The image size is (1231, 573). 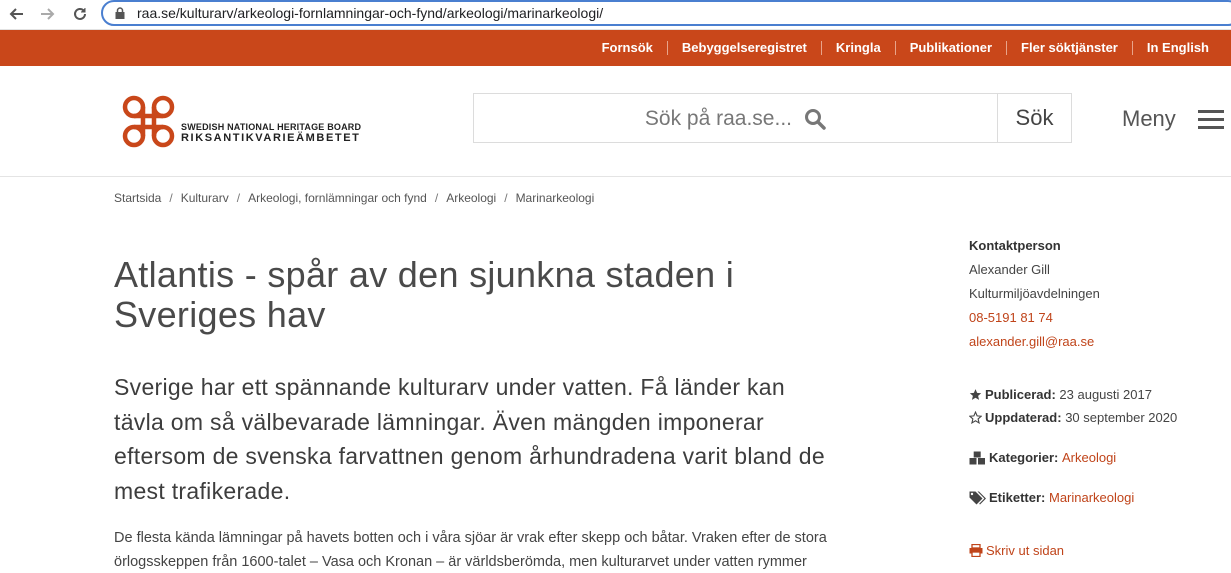 I want to click on tags-row: Etiketter: Marinarkeologi, so click(x=1051, y=497).